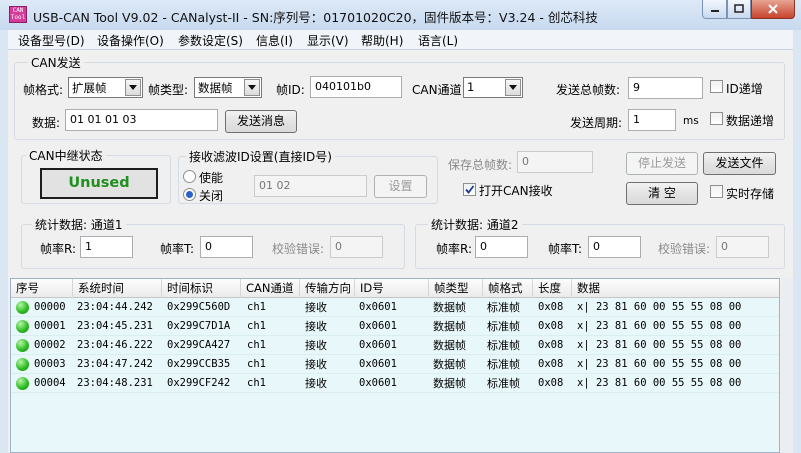 The width and height of the screenshot is (801, 453). What do you see at coordinates (565, 249) in the screenshot?
I see `stats2-rate-t-label: 帧率T:` at bounding box center [565, 249].